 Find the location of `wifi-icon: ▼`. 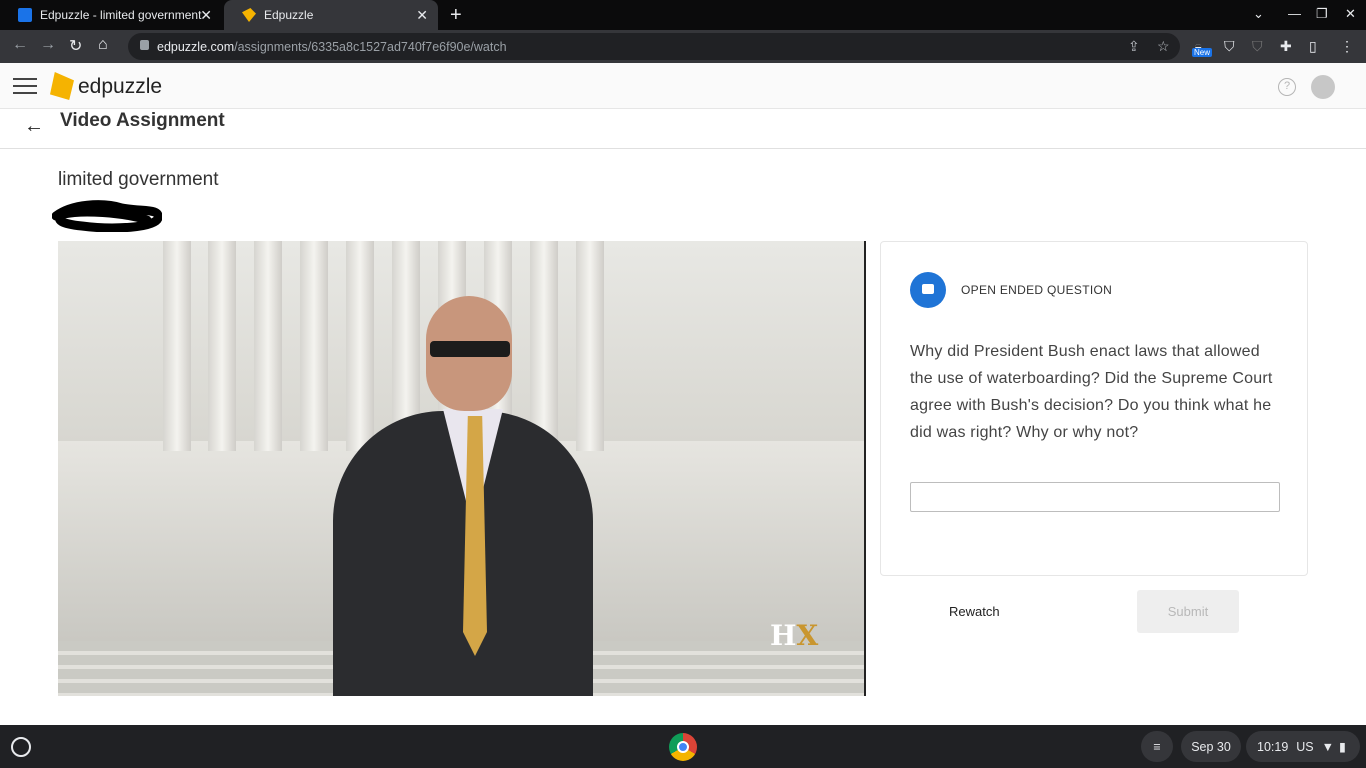

wifi-icon: ▼ is located at coordinates (1328, 746).